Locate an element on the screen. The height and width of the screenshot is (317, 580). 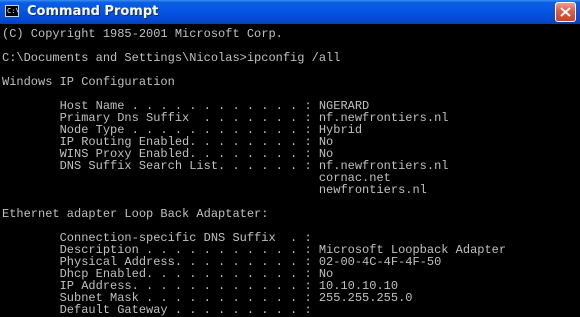
title-bar: C:\ Command Prompt is located at coordinates (290, 12).